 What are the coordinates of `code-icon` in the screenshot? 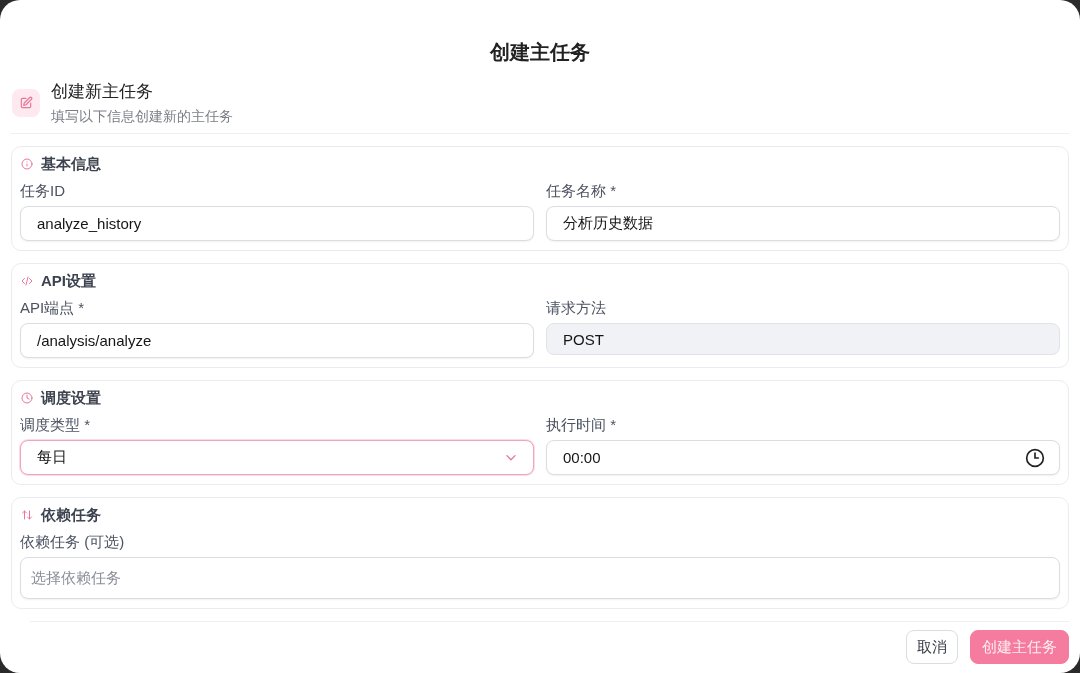 It's located at (27, 281).